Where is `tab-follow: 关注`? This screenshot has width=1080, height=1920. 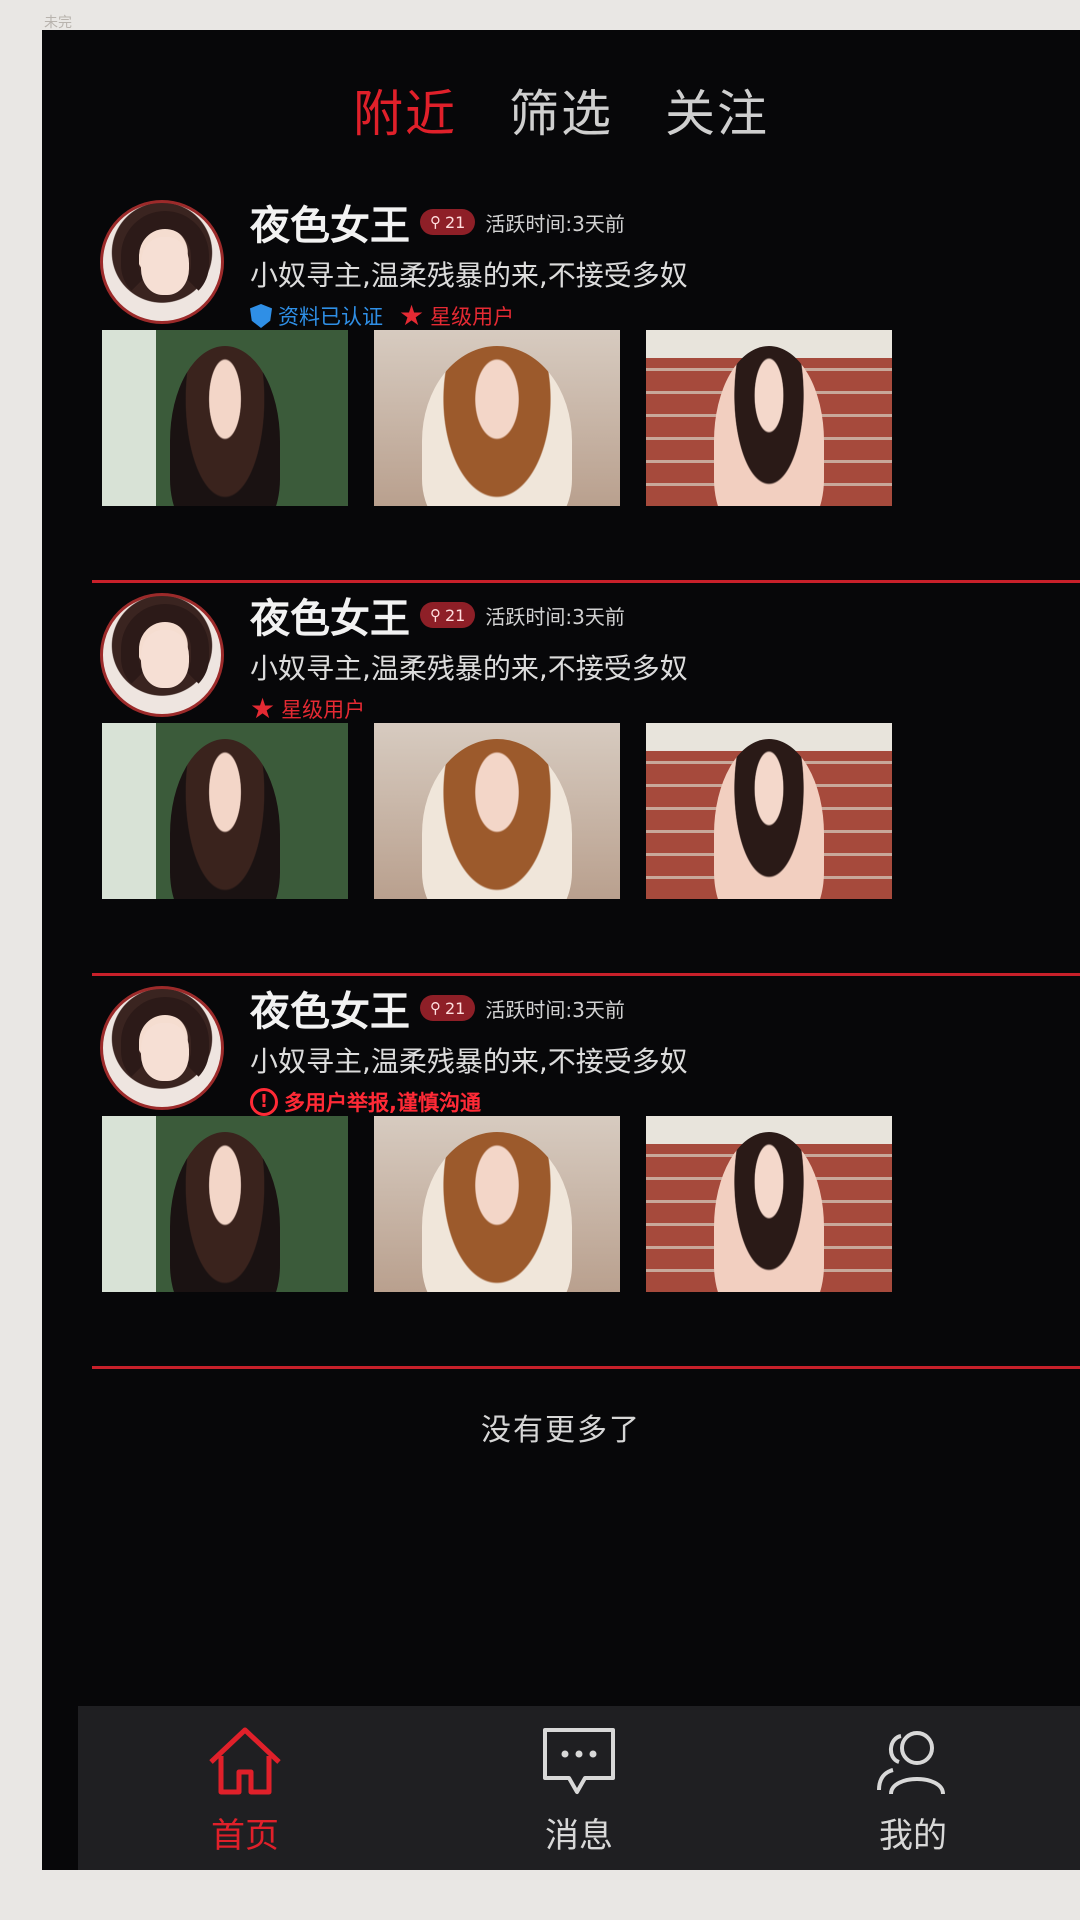 tab-follow: 关注 is located at coordinates (717, 110).